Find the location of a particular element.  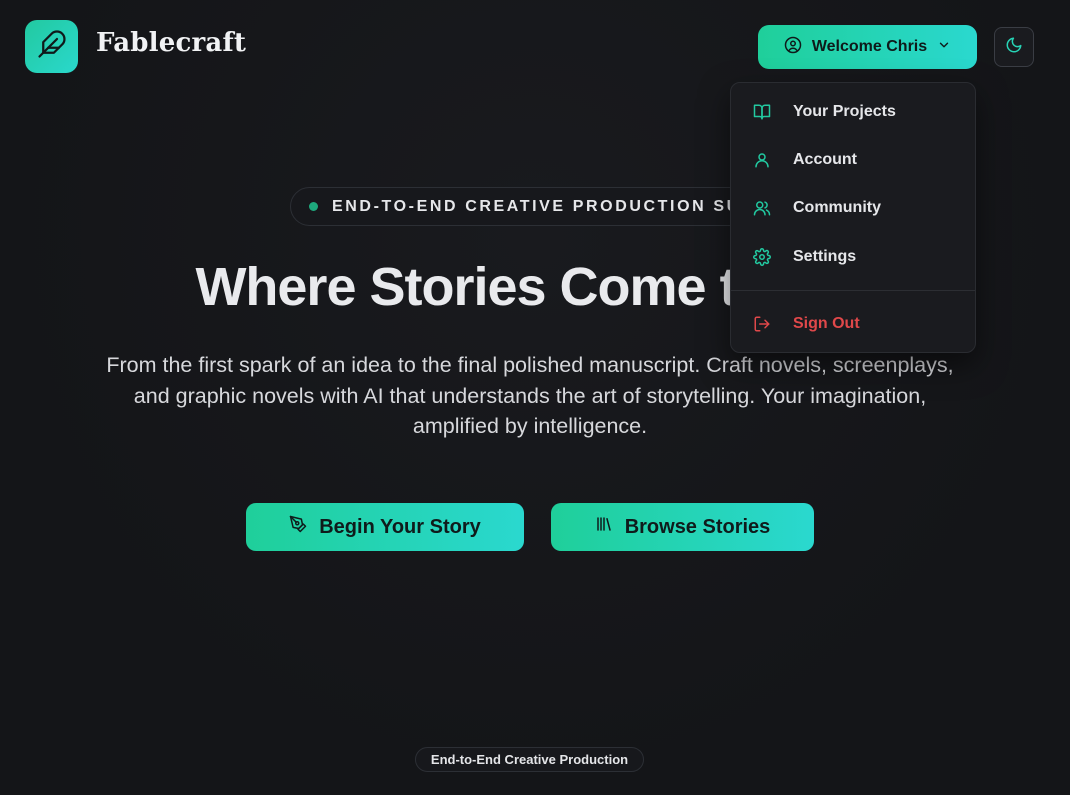

menu-item-label: Your Projects is located at coordinates (844, 111).